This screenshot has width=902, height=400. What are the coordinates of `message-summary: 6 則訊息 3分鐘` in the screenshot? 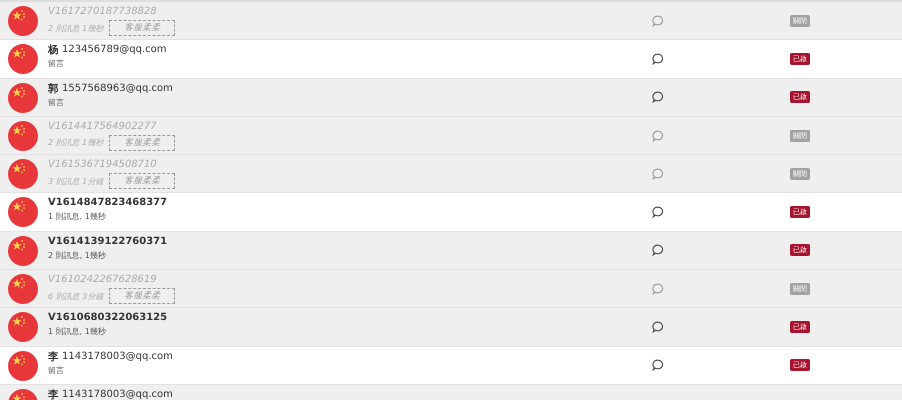 It's located at (76, 296).